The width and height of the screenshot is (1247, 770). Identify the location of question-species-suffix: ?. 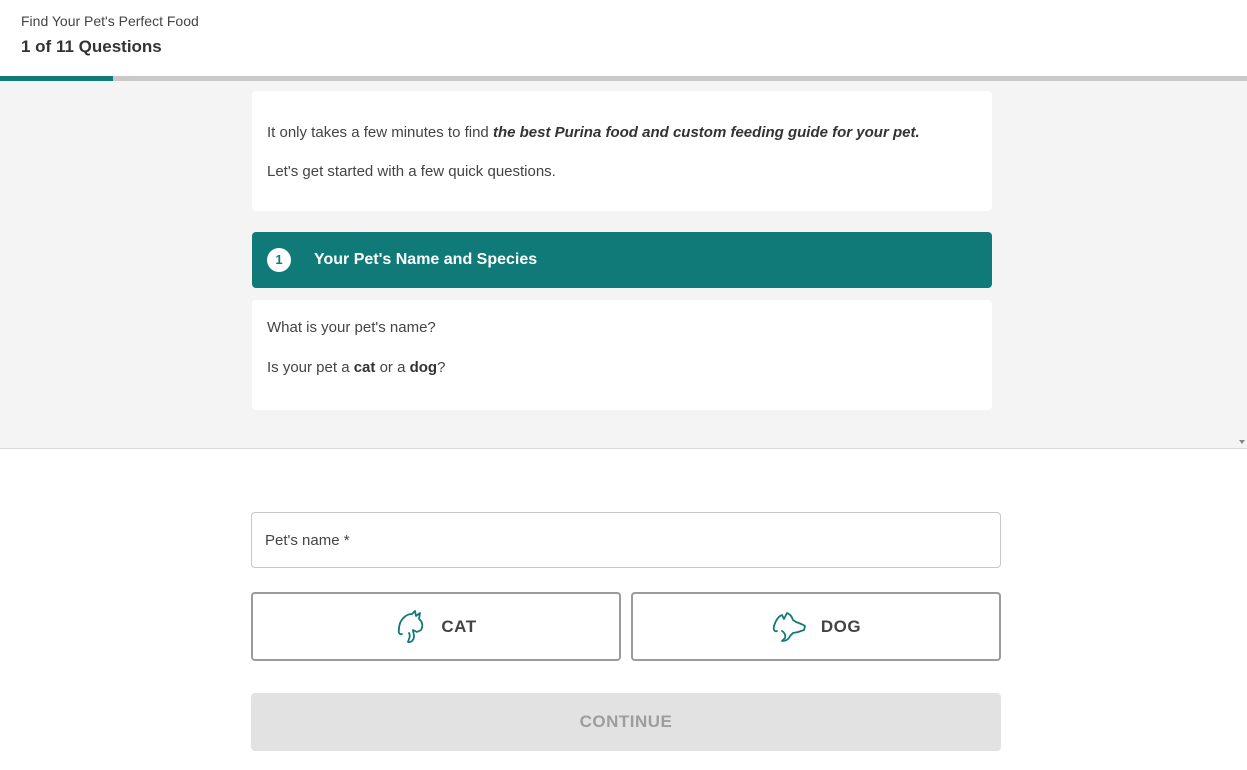
(441, 367).